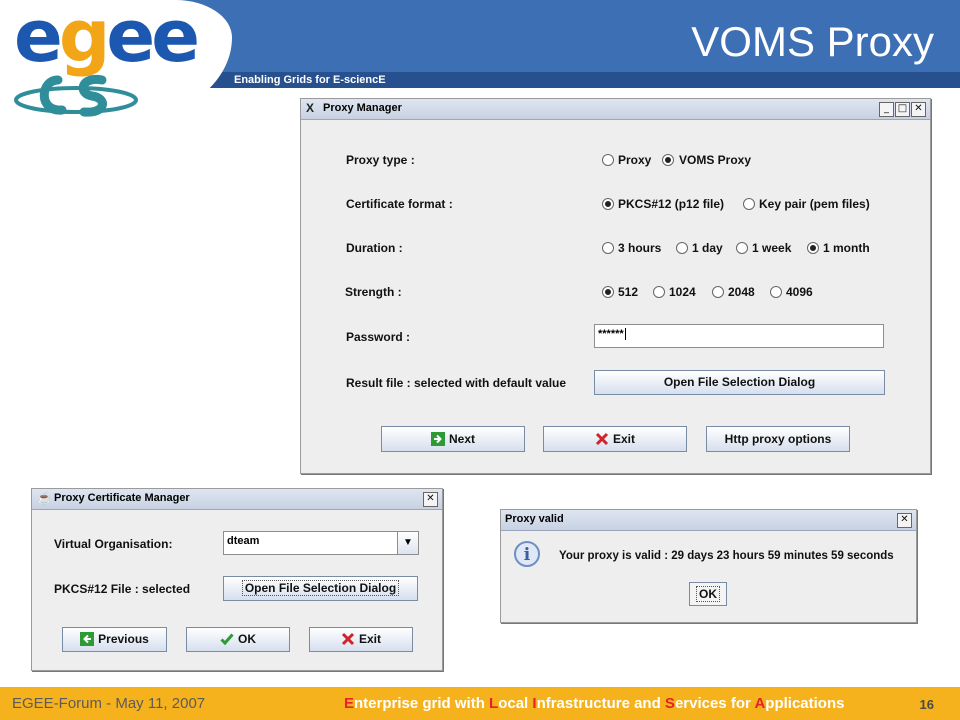  Describe the element at coordinates (635, 160) in the screenshot. I see `radio-proxy-label: Proxy` at that location.